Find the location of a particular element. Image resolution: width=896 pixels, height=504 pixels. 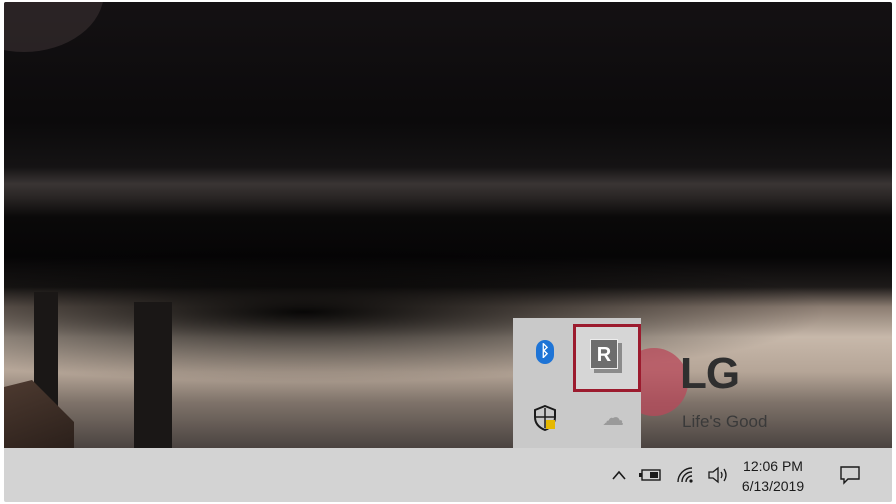

reader-mode-icon: R is located at coordinates (607, 357).